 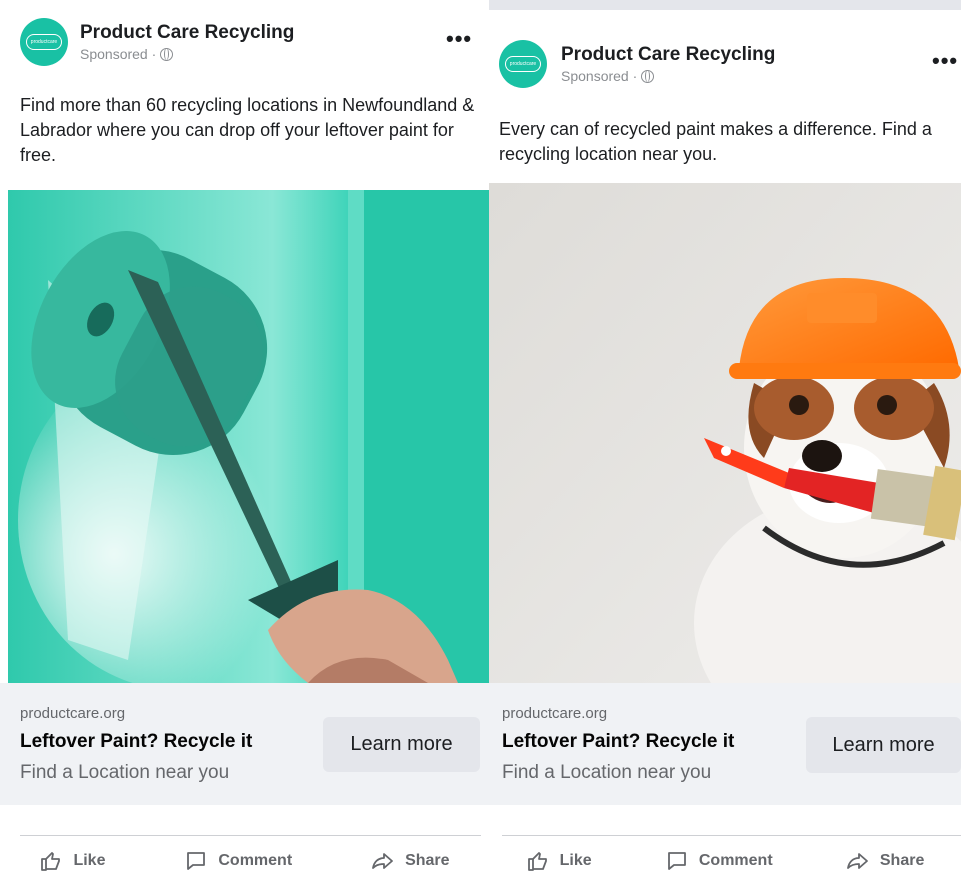 I want to click on post-top-divider, so click(x=725, y=5).